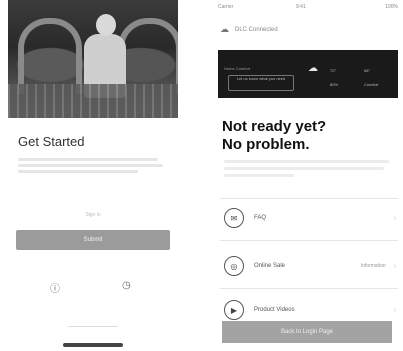 This screenshot has width=403, height=351. What do you see at coordinates (371, 84) in the screenshot?
I see `banner-stat: Comfort` at bounding box center [371, 84].